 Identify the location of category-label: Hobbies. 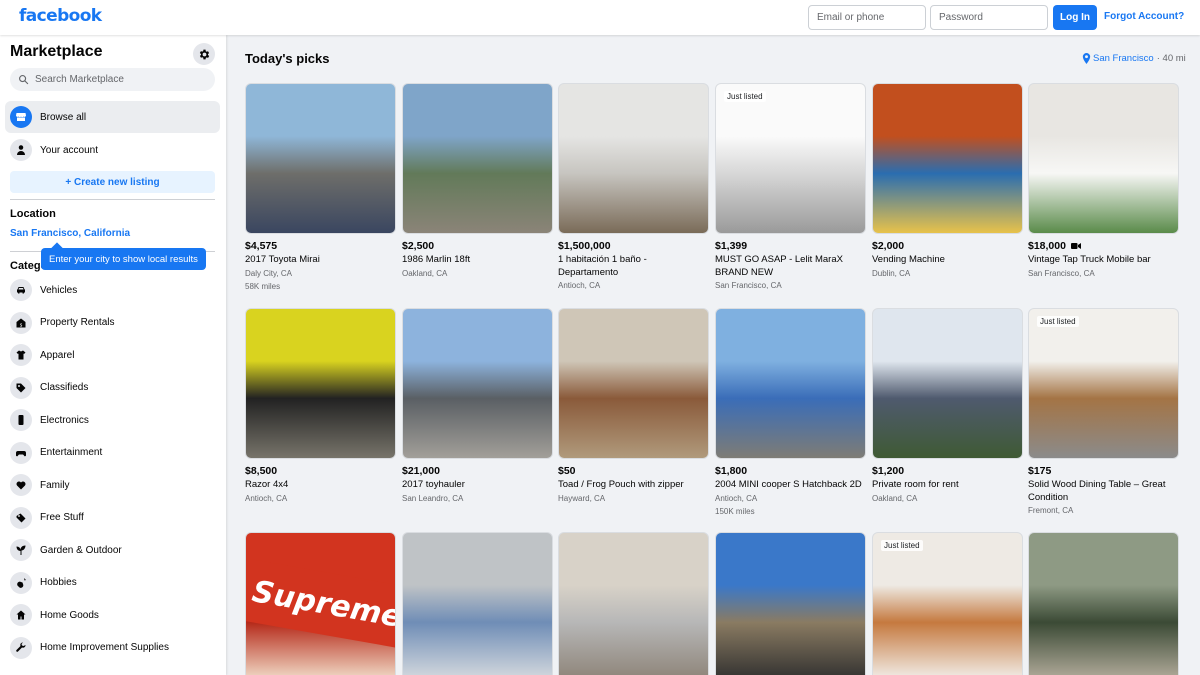
(58, 582).